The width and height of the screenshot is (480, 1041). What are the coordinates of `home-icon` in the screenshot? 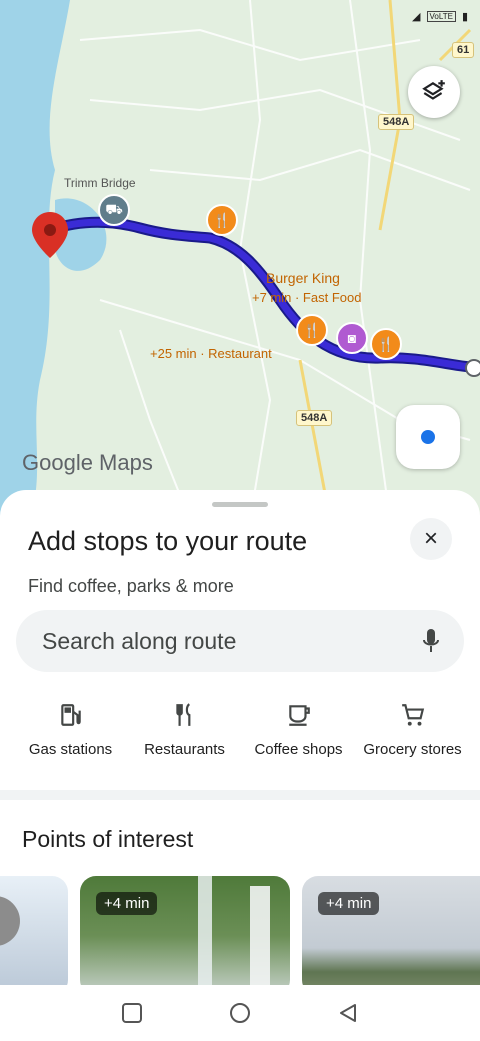 It's located at (240, 1013).